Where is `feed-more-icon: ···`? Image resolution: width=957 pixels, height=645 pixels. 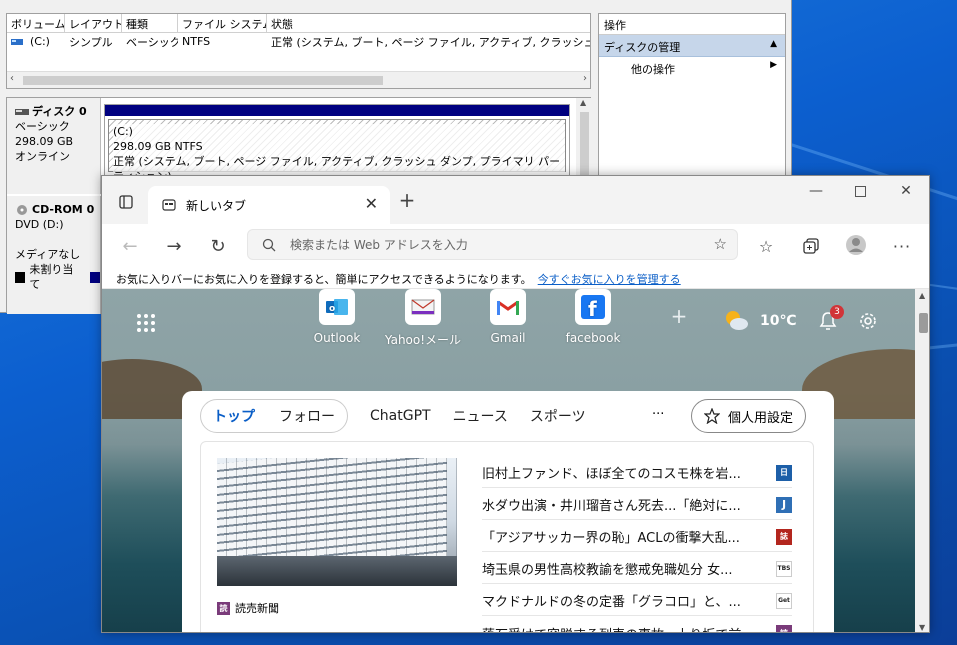 feed-more-icon: ··· is located at coordinates (658, 414).